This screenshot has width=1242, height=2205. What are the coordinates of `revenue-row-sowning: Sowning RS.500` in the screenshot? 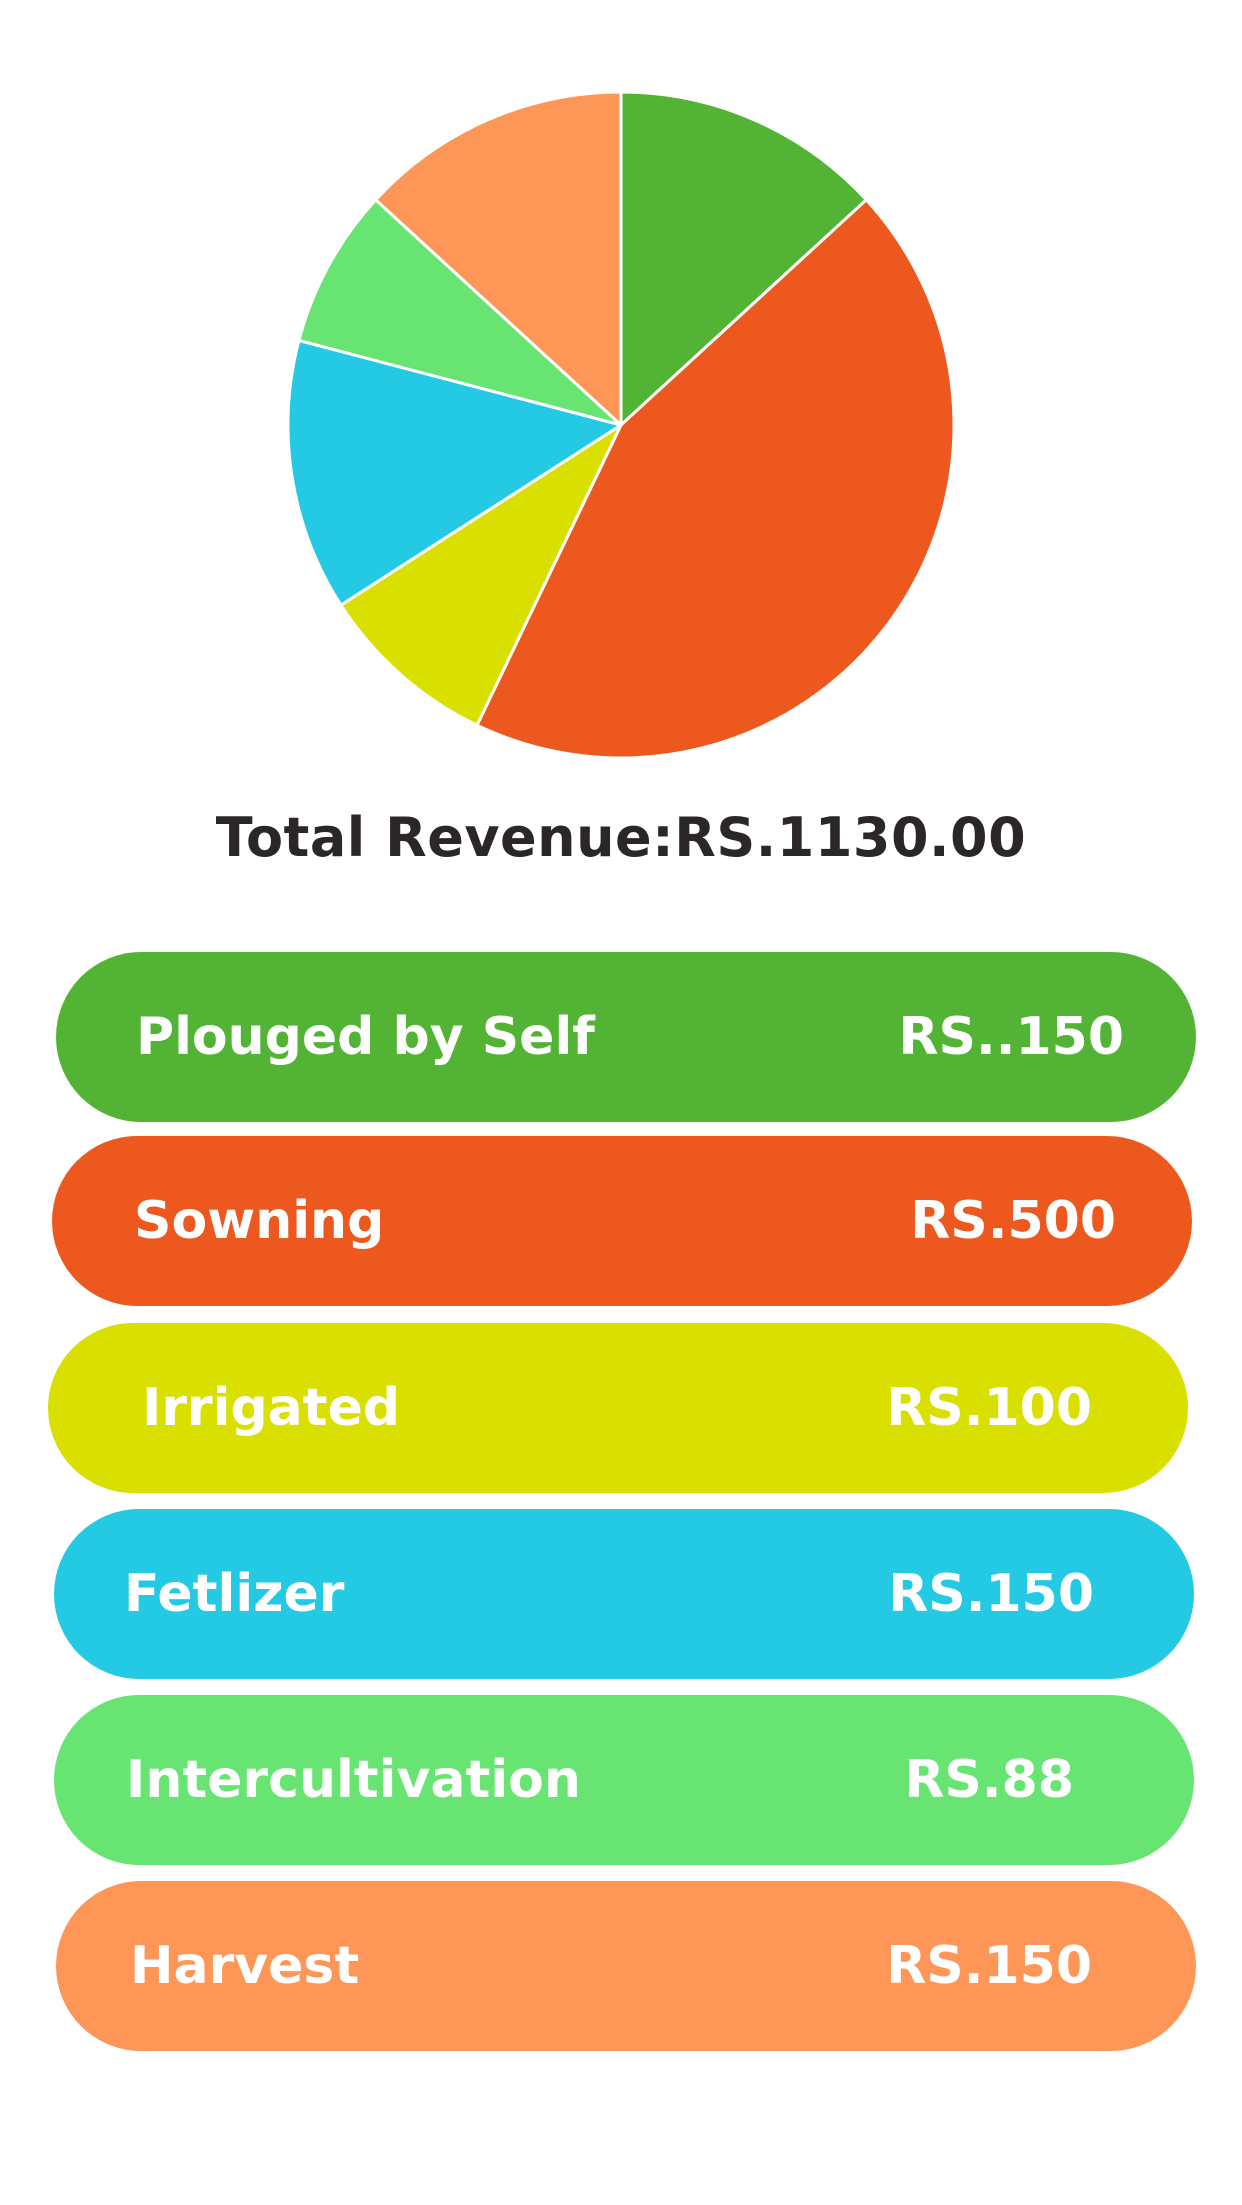 It's located at (622, 1221).